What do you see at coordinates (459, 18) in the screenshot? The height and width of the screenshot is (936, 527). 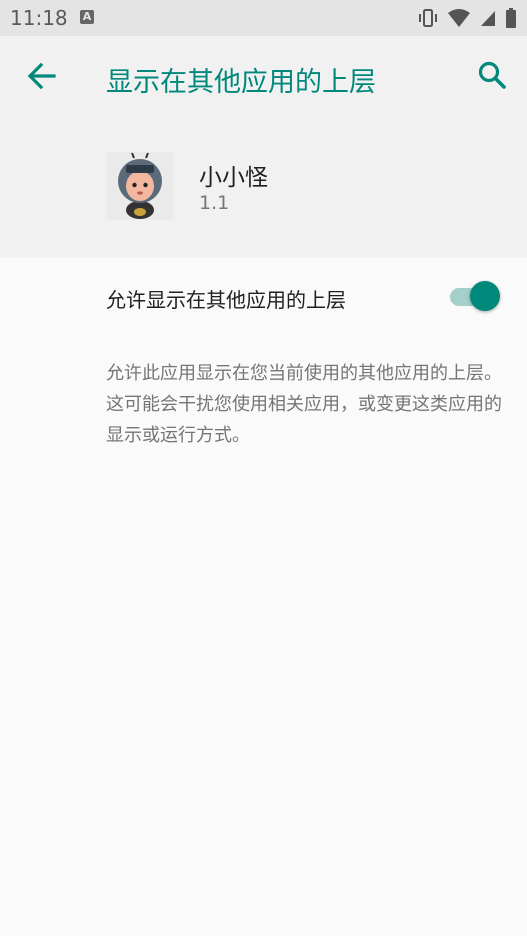 I see `wifi-icon` at bounding box center [459, 18].